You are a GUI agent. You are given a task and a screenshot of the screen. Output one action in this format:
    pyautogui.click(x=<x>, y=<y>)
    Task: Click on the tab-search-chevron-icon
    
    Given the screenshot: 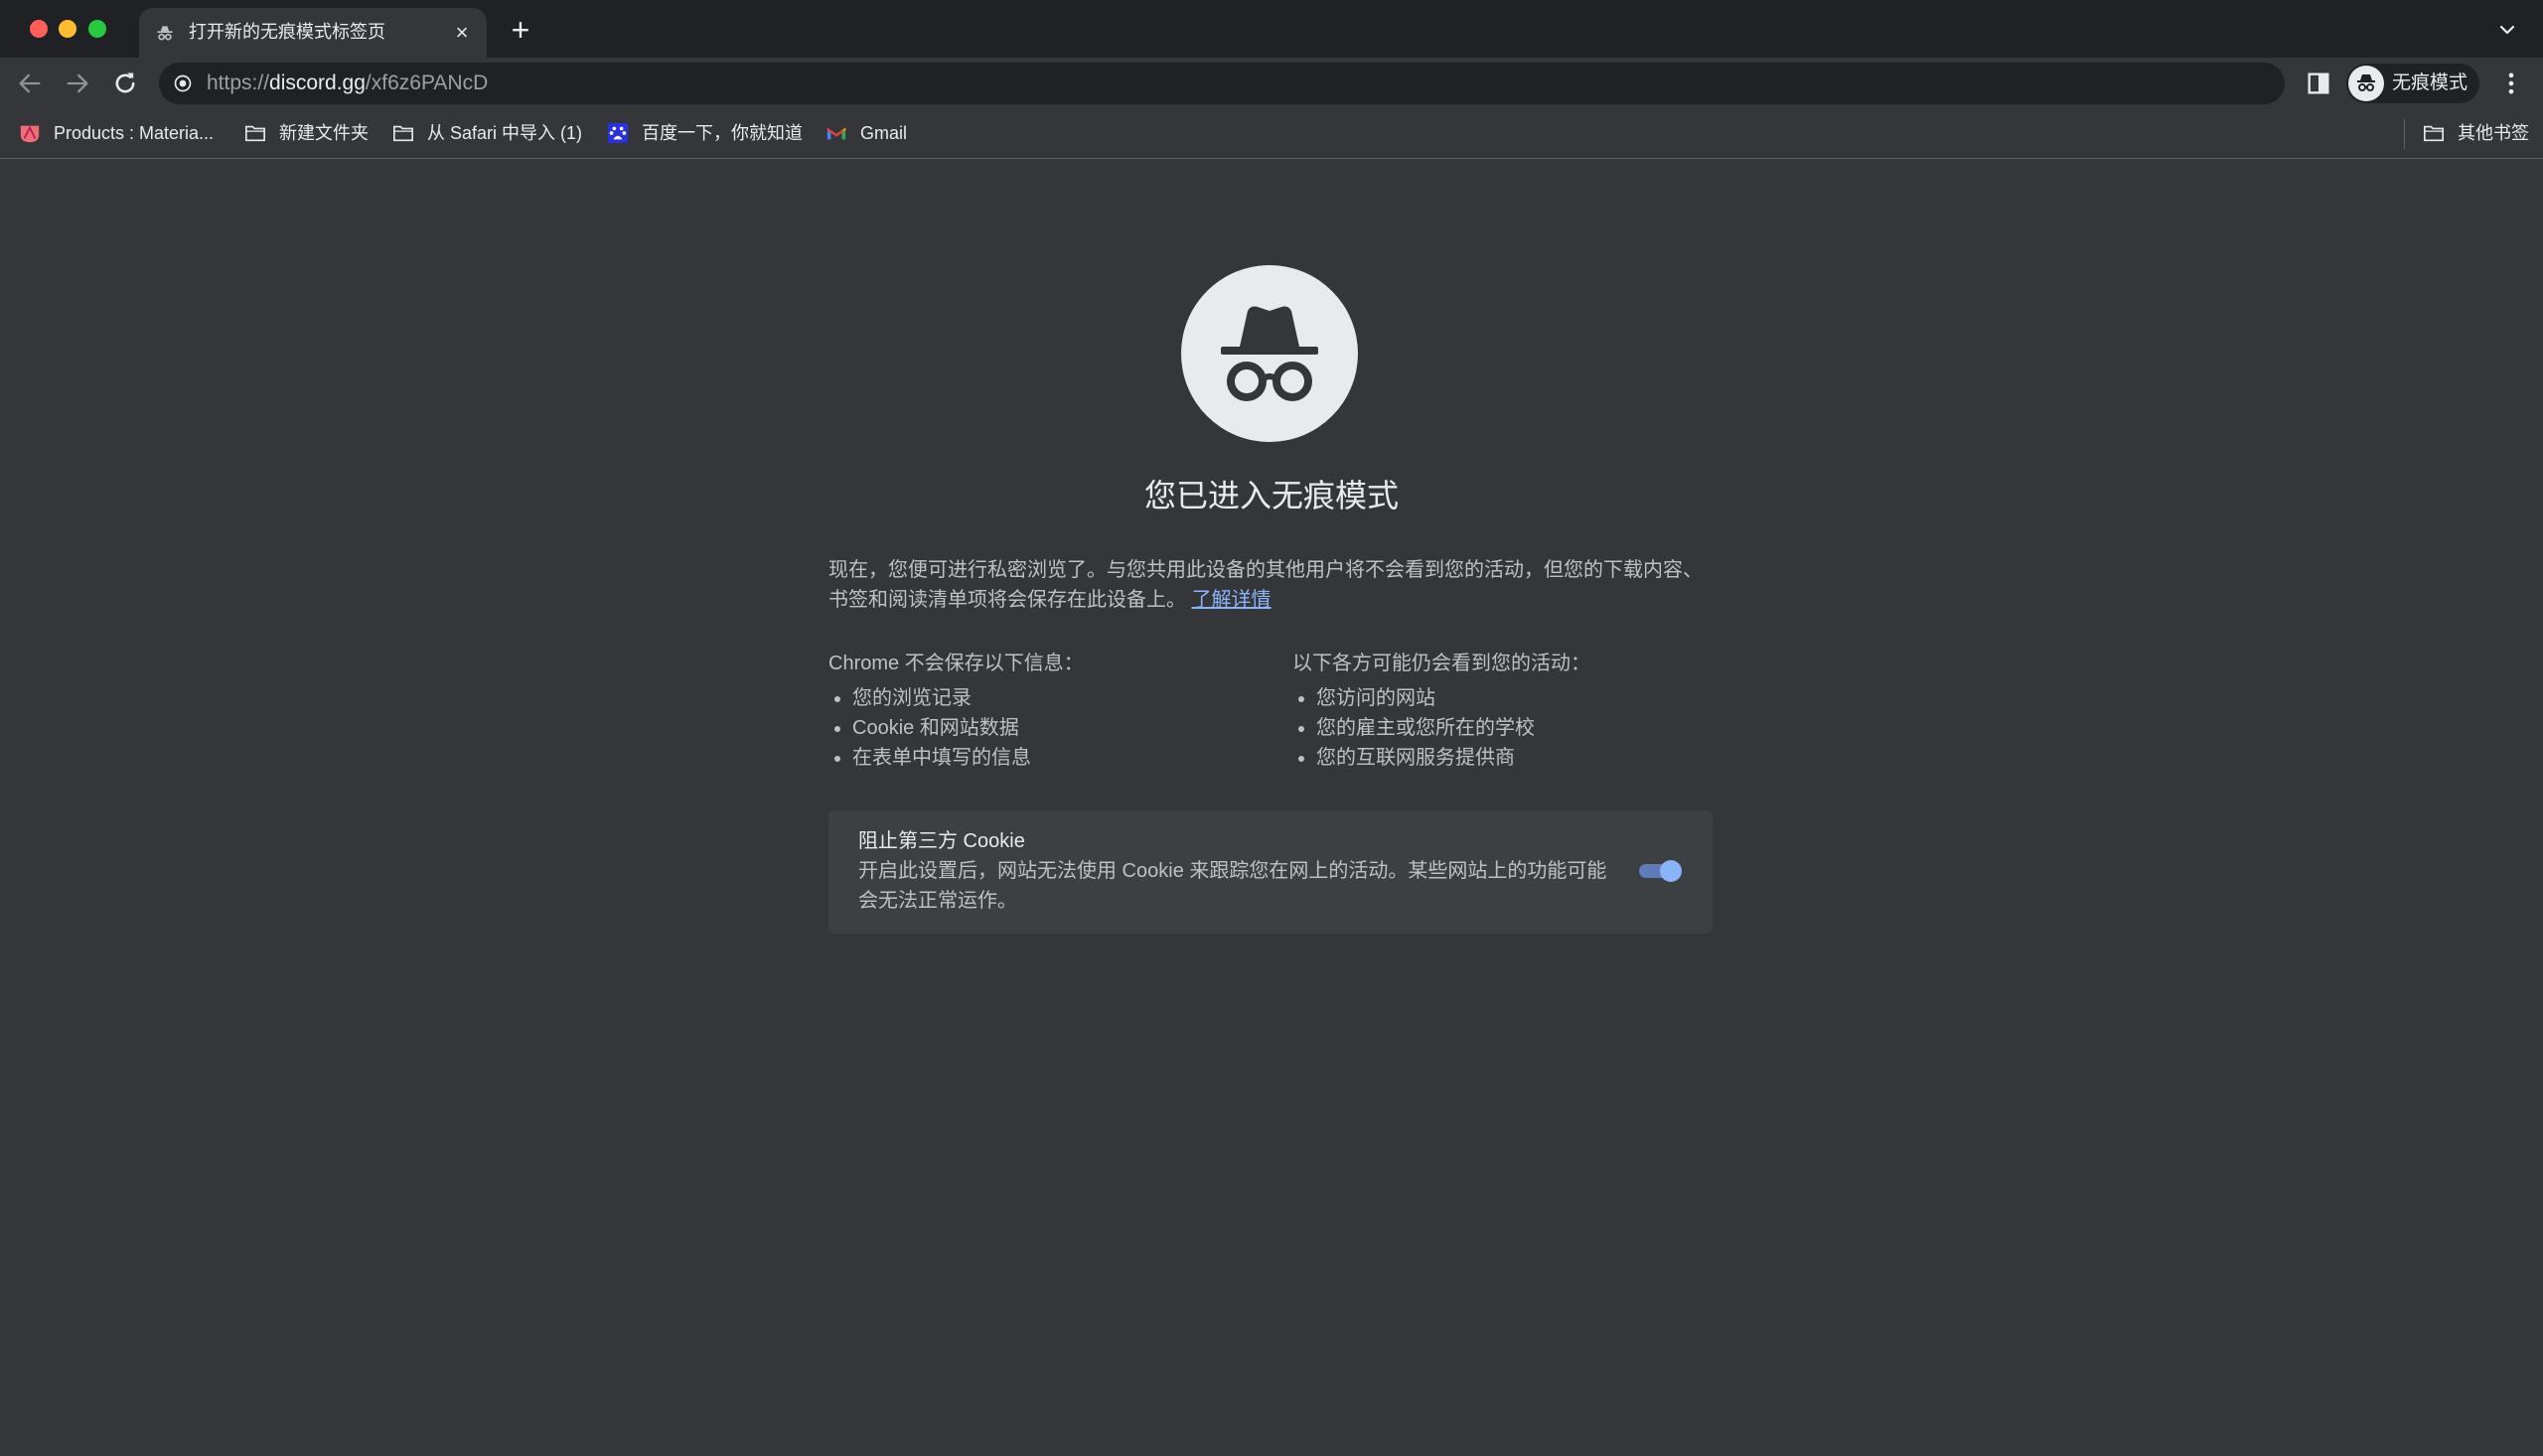 What is the action you would take?
    pyautogui.click(x=2507, y=30)
    